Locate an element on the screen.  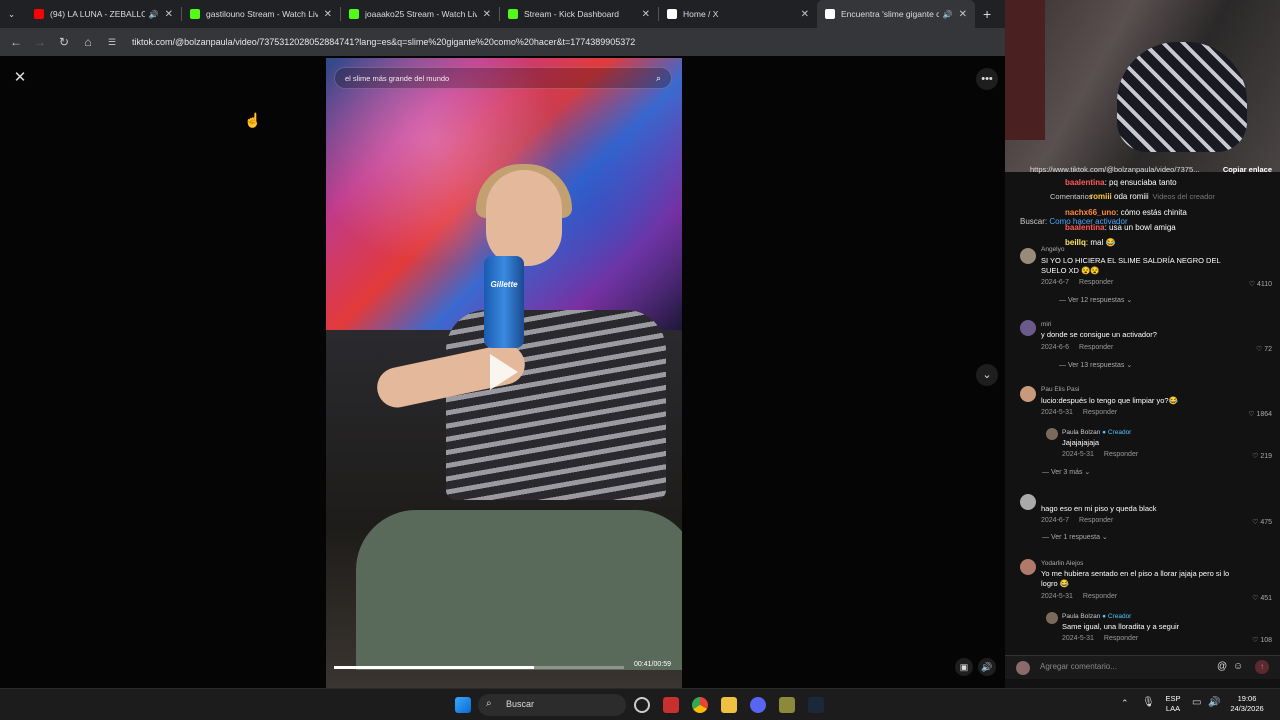
file-explorer-icon is located at coordinates (729, 705).